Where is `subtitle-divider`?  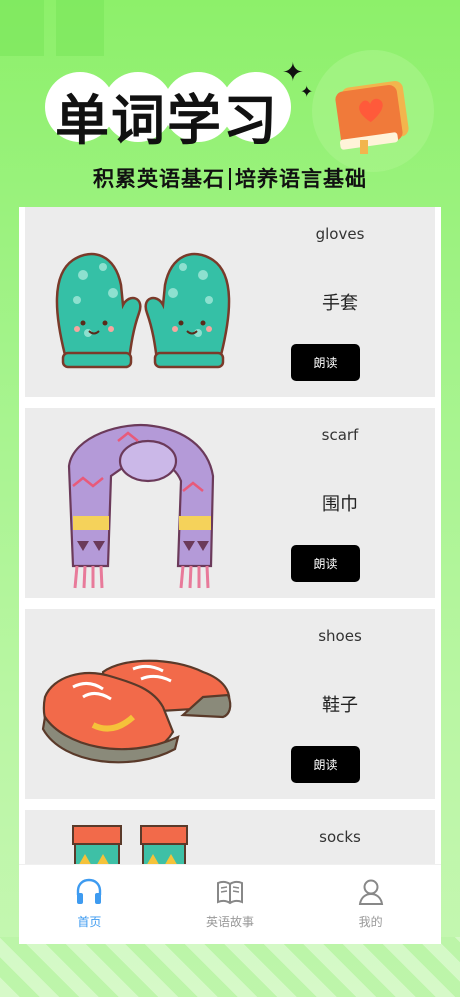 subtitle-divider is located at coordinates (230, 179).